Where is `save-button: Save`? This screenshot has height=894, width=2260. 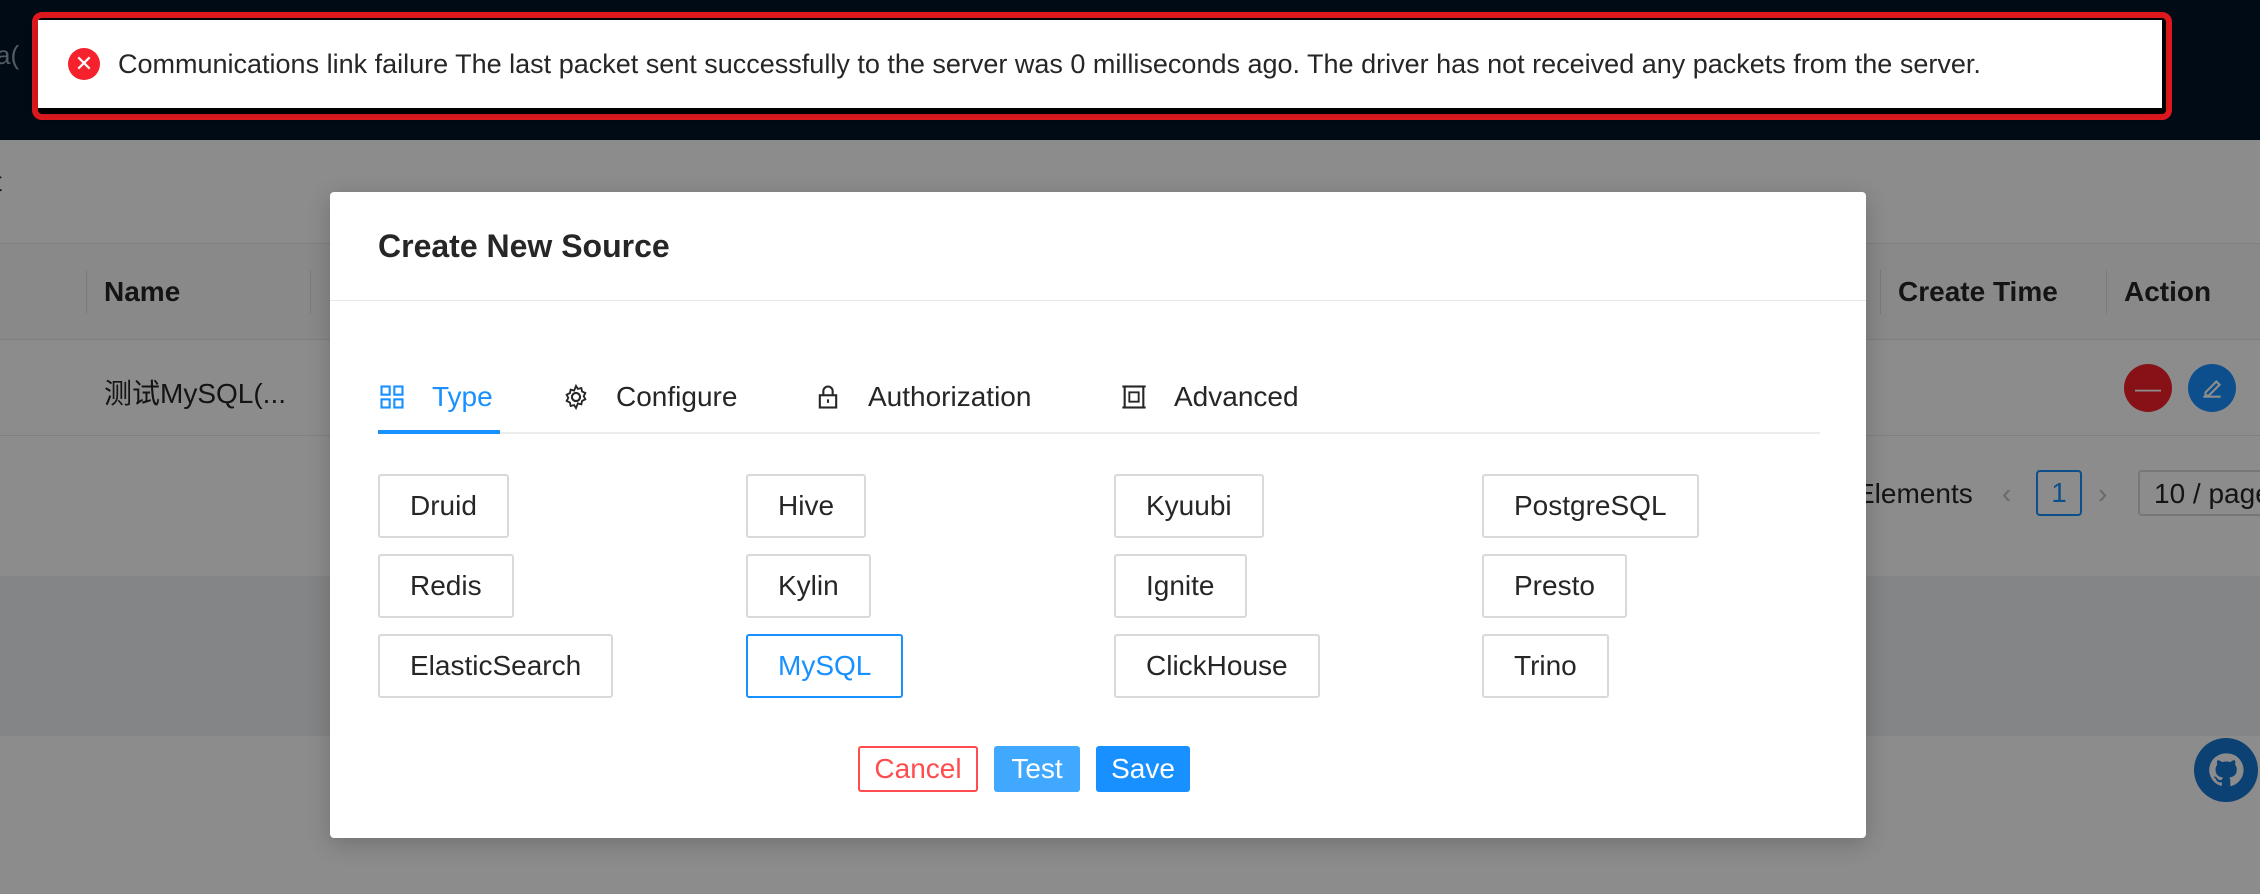
save-button: Save is located at coordinates (1143, 769).